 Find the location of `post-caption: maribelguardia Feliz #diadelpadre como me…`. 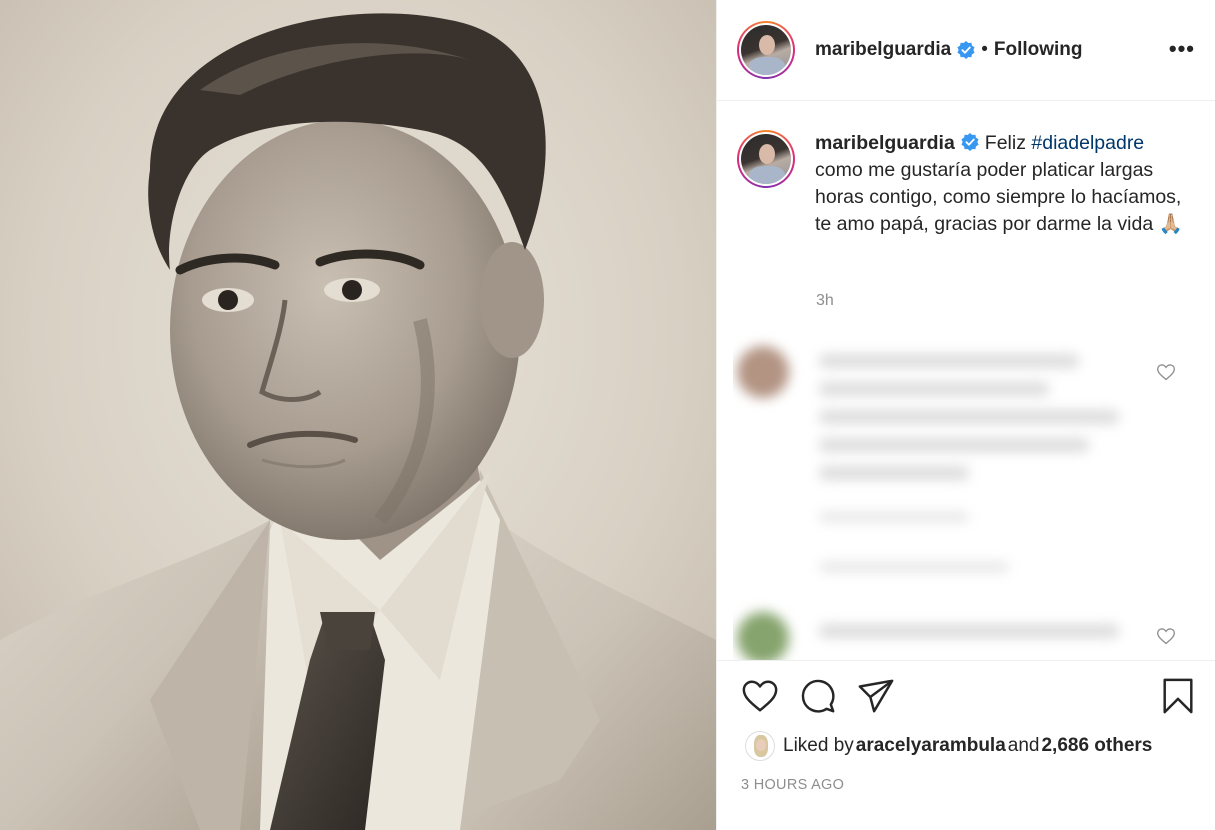

post-caption: maribelguardia Feliz #diadelpadre como me… is located at coordinates (967, 184).